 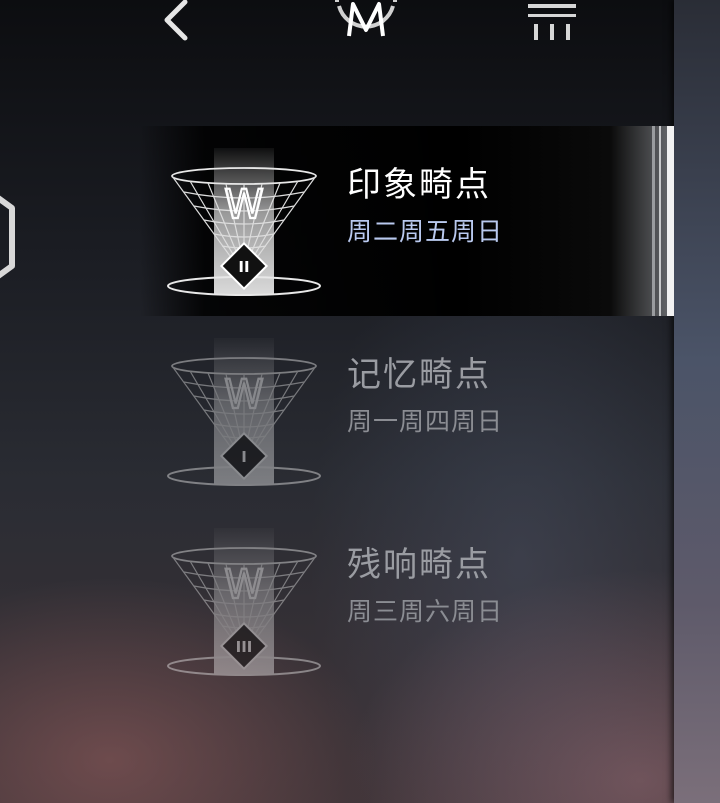 I want to click on point-schedule: 周三周六周日, so click(x=425, y=611).